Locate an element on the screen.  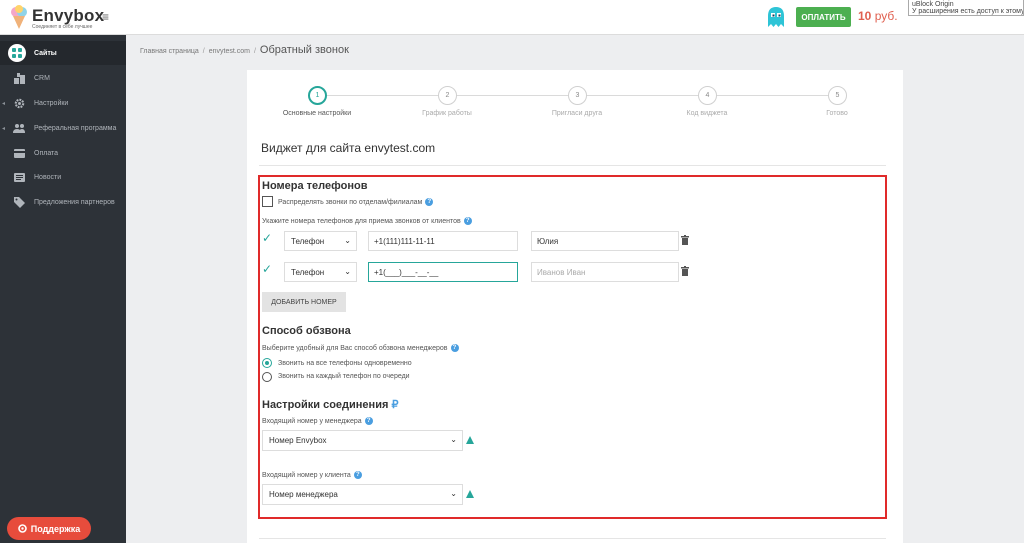
sidebar-item-label: Настройки is located at coordinates (51, 103).